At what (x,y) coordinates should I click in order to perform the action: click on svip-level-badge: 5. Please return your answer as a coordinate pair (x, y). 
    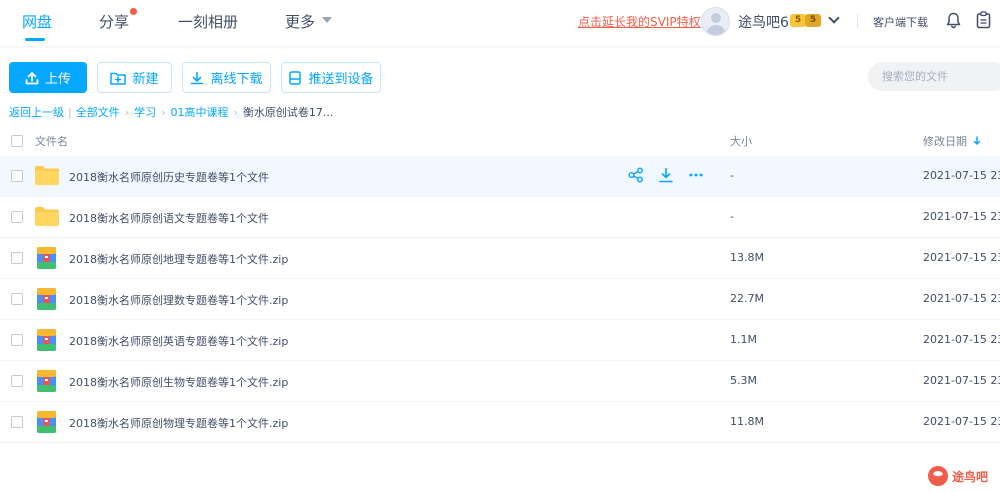
    Looking at the image, I should click on (798, 20).